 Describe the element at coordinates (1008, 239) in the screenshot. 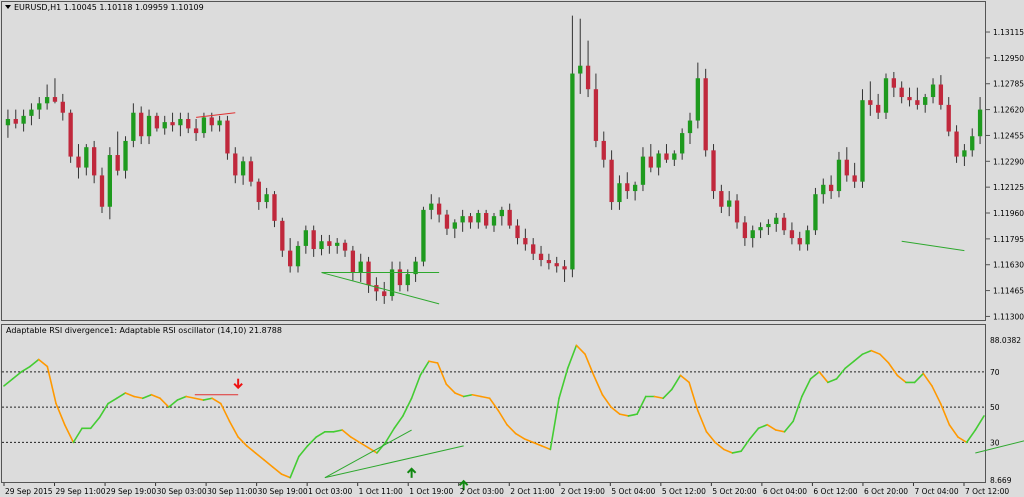

I see `price-tick-label: 1.11795` at that location.